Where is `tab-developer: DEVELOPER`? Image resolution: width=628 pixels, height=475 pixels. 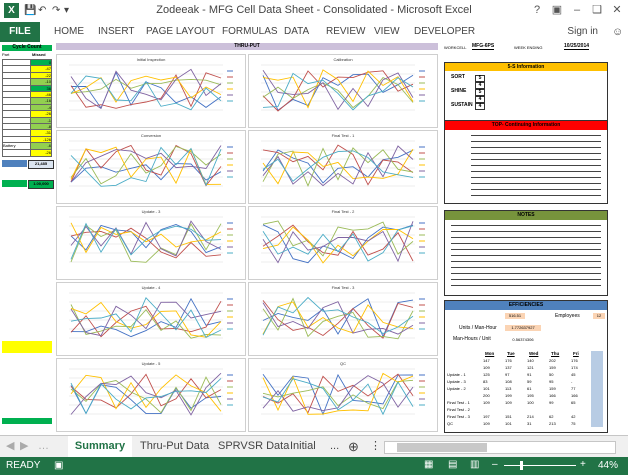 tab-developer: DEVELOPER is located at coordinates (444, 32).